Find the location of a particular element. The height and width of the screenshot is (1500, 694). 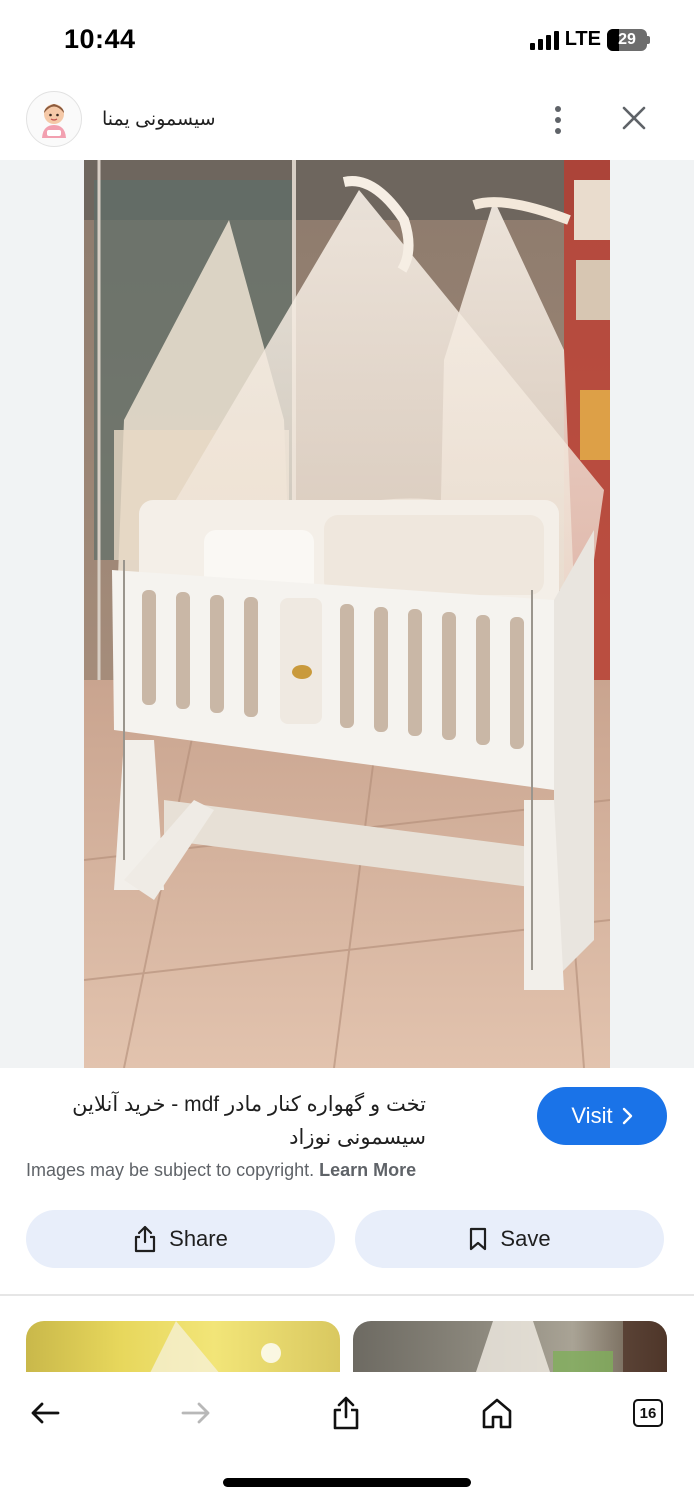

share-button: Share is located at coordinates (180, 1239).